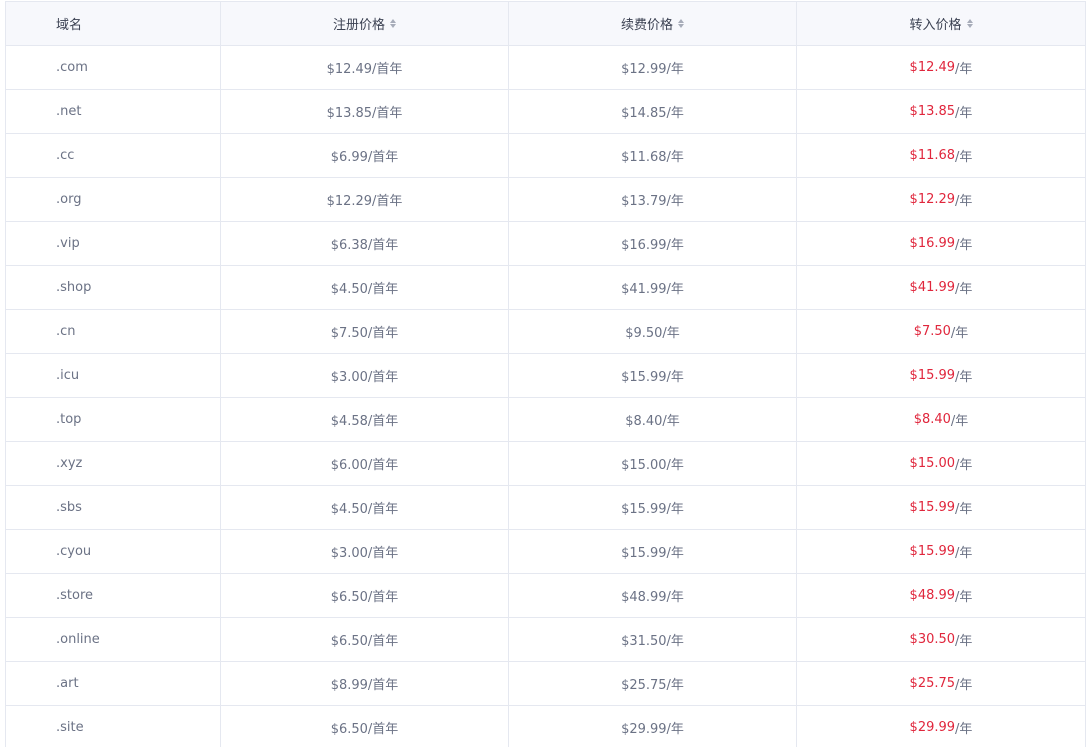 This screenshot has width=1090, height=747. I want to click on register-price-cell: $3.00/首年, so click(365, 551).